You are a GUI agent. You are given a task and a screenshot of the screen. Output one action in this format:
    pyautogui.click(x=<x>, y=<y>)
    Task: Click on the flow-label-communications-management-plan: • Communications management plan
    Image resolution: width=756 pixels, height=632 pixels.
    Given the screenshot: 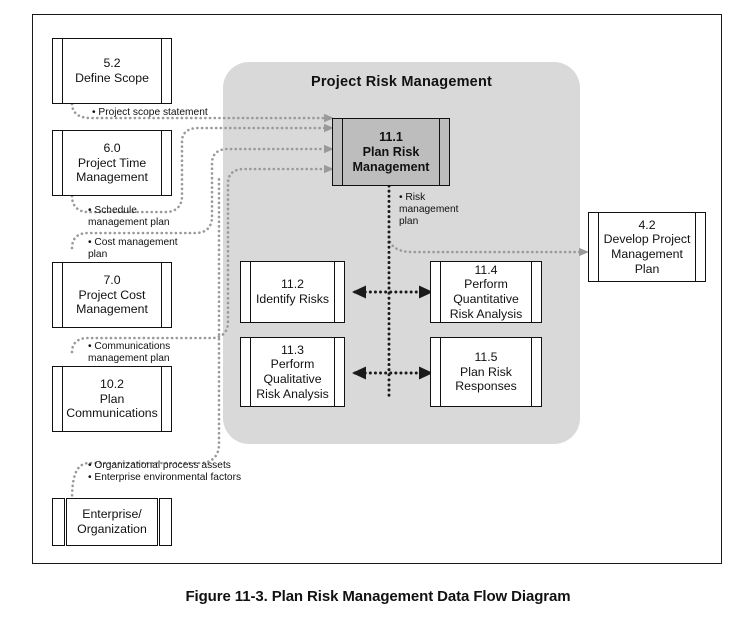 What is the action you would take?
    pyautogui.click(x=129, y=353)
    